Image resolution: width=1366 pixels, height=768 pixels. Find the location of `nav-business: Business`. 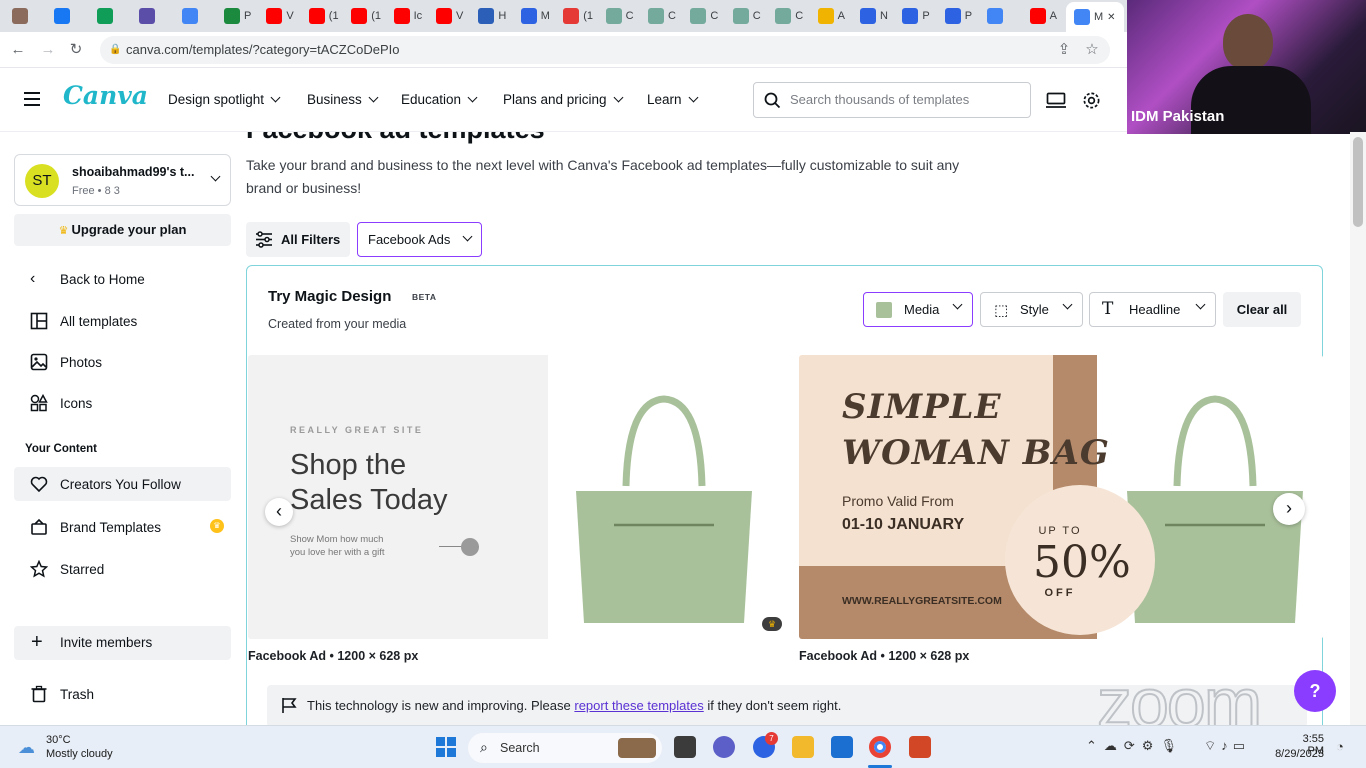

nav-business: Business is located at coordinates (343, 99).